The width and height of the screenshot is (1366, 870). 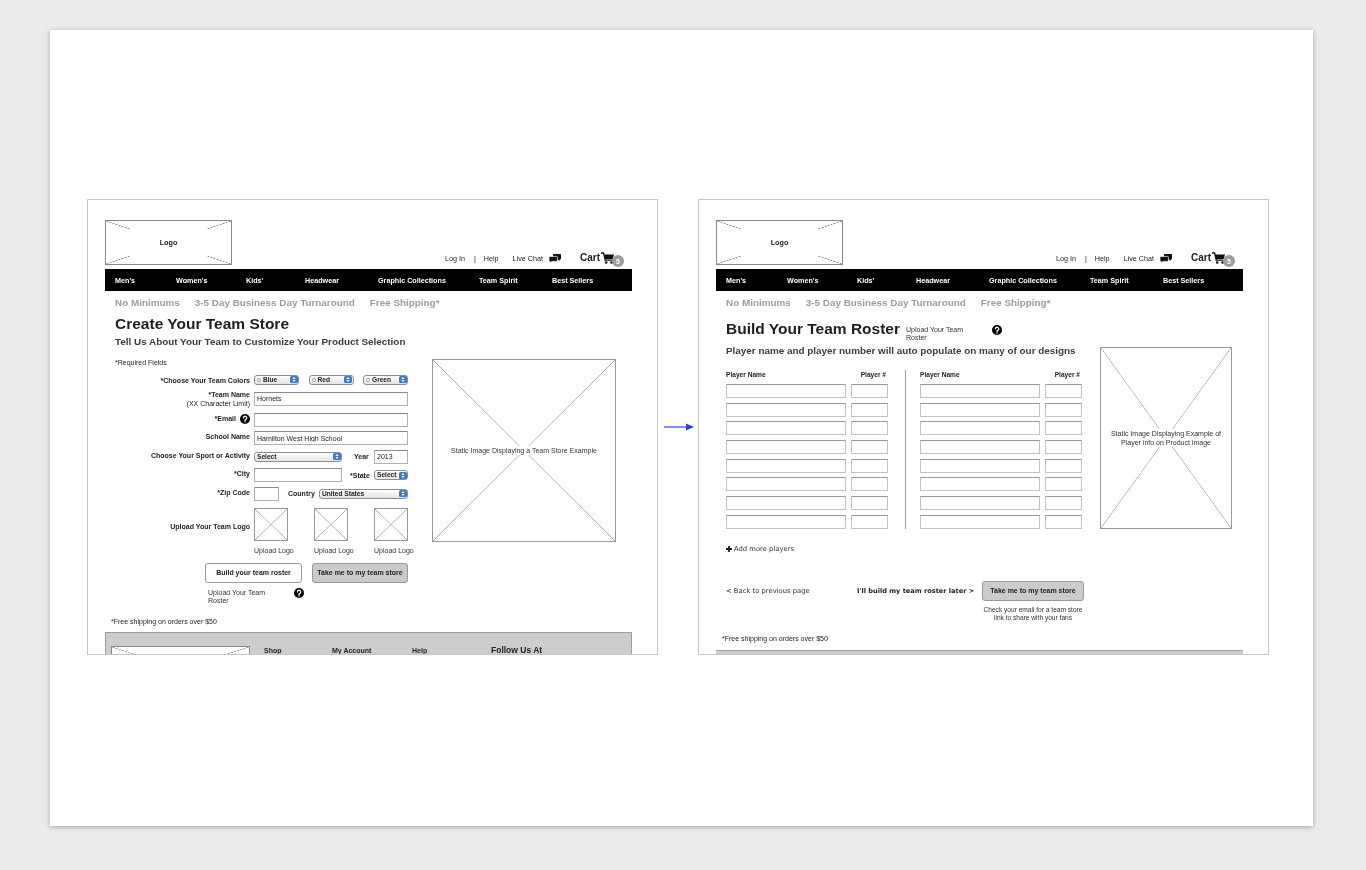 What do you see at coordinates (517, 649) in the screenshot?
I see `footer-heading: Follow Us At` at bounding box center [517, 649].